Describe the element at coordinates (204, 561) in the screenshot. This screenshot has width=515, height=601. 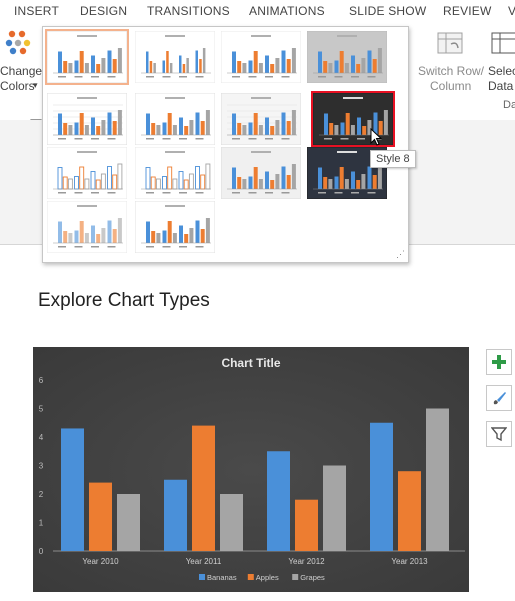
I see `x-tick-label: Year 2011` at that location.